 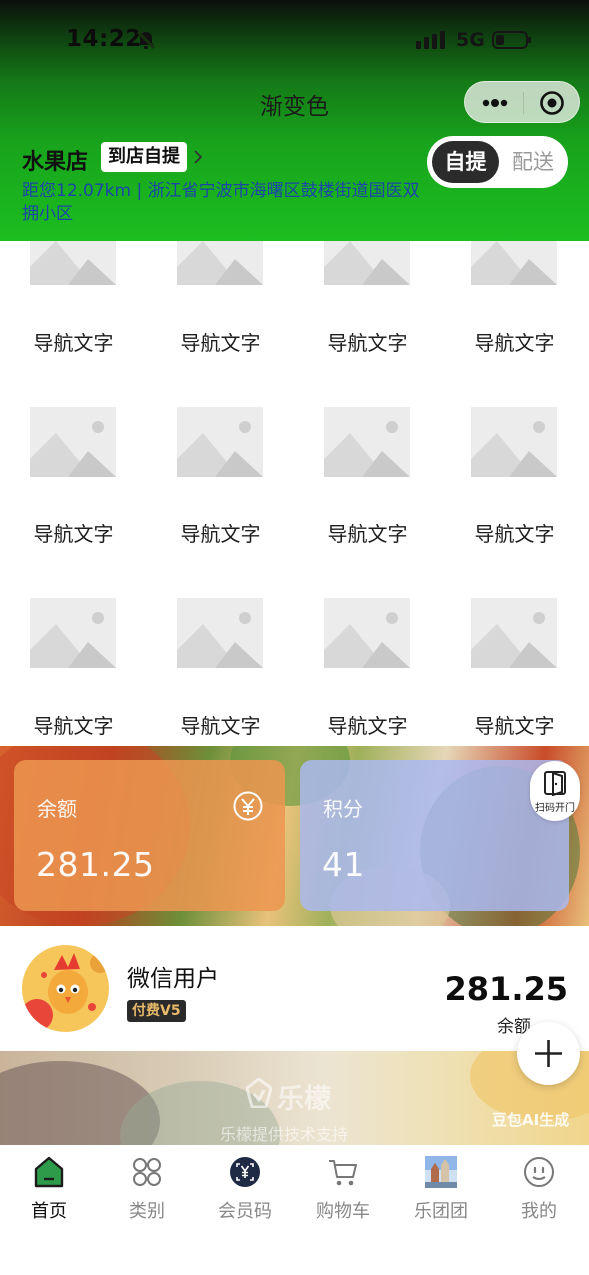 I want to click on footer-banner: 乐檬 乐檬提供技术支持 豆包AI生成, so click(x=294, y=1098).